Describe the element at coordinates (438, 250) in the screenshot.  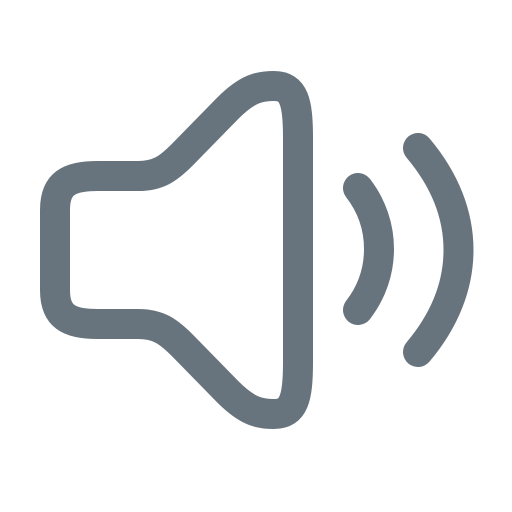
I see `sound-wave-outer-icon` at that location.